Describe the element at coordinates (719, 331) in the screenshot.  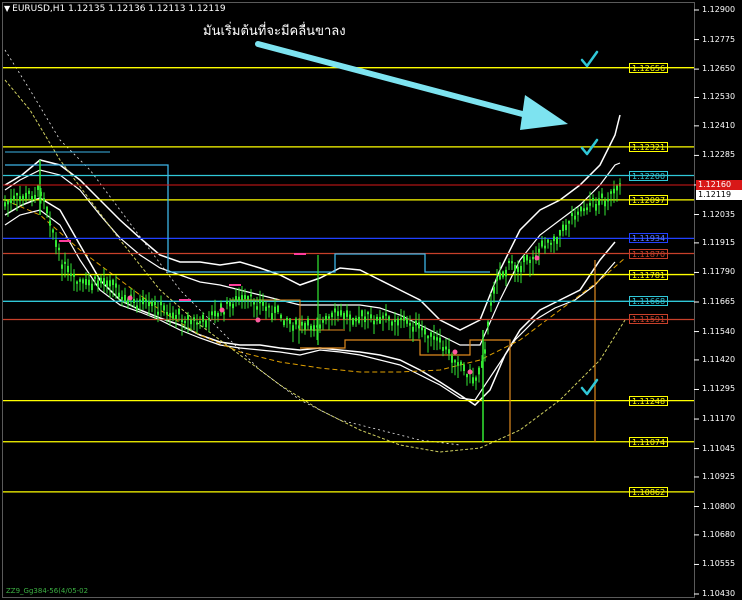
I see `axis-tick-label: 1.11540` at that location.